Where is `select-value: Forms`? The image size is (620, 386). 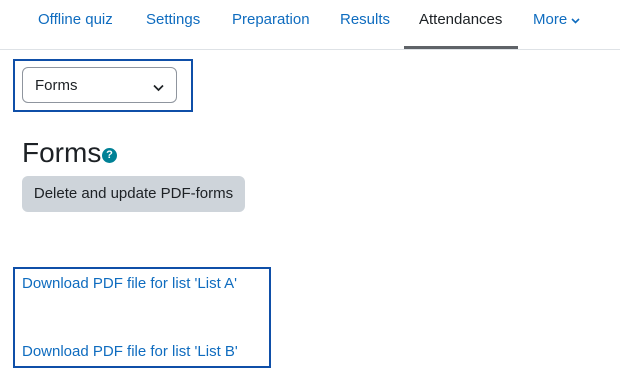 select-value: Forms is located at coordinates (56, 85).